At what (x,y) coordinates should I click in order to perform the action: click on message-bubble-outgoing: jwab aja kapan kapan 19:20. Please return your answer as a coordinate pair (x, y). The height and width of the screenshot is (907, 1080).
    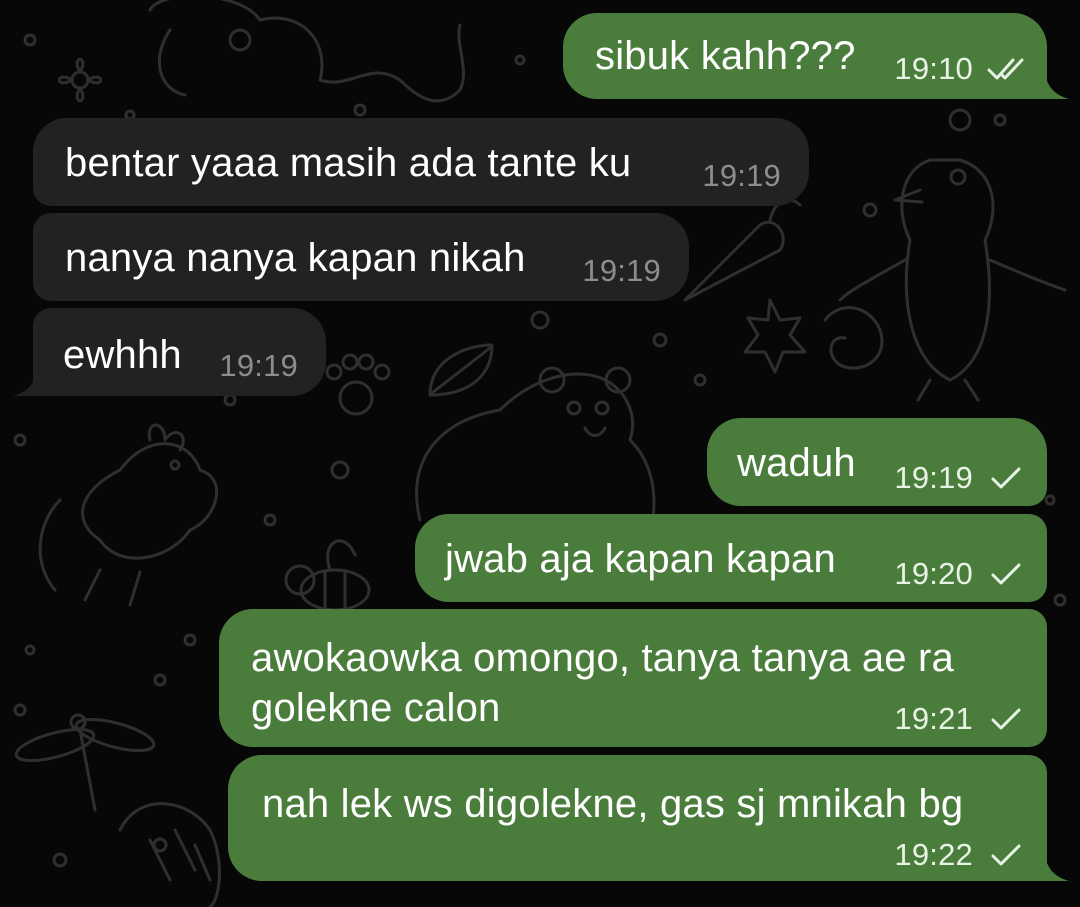
    Looking at the image, I should click on (731, 558).